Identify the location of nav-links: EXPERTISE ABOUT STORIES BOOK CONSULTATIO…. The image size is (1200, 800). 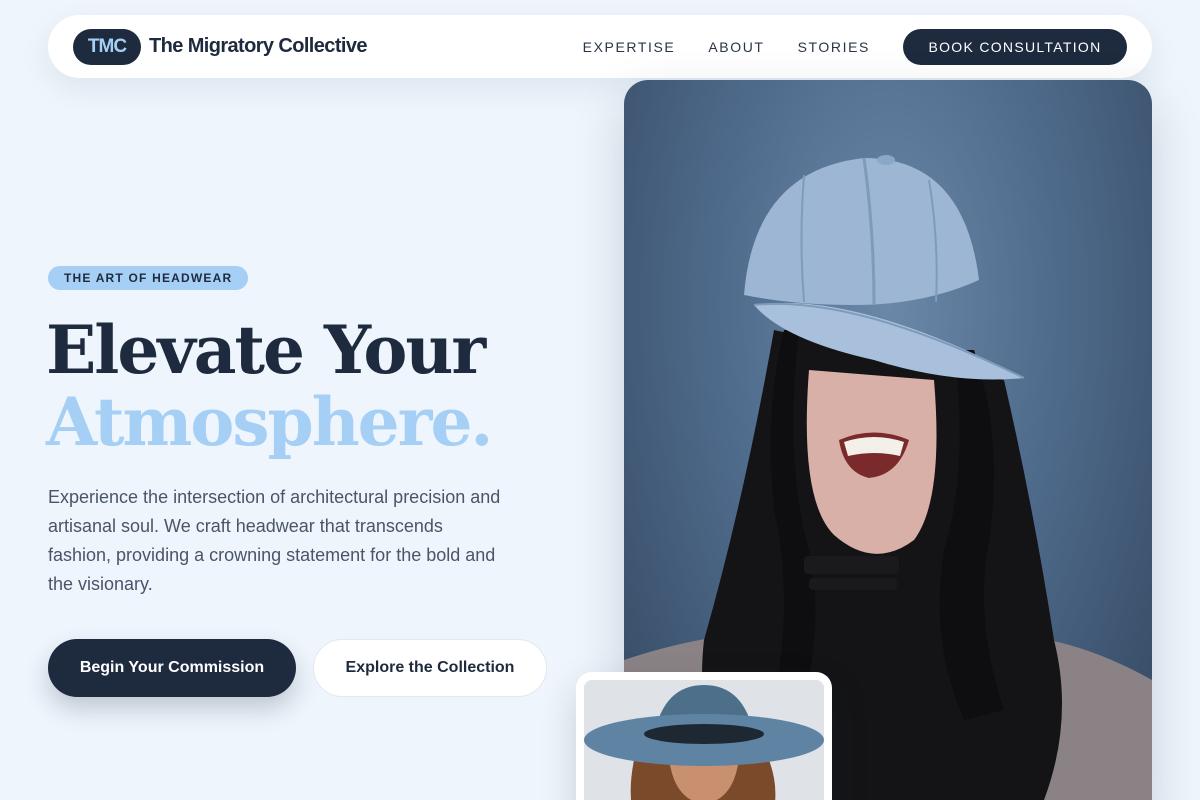
(855, 46).